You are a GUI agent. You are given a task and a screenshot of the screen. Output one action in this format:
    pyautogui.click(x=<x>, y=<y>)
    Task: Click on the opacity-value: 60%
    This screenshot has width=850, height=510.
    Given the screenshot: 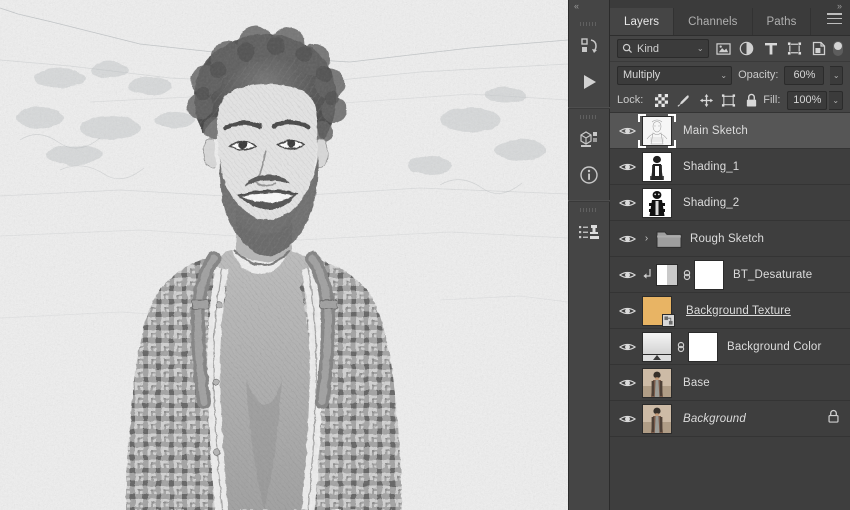 What is the action you would take?
    pyautogui.click(x=804, y=75)
    